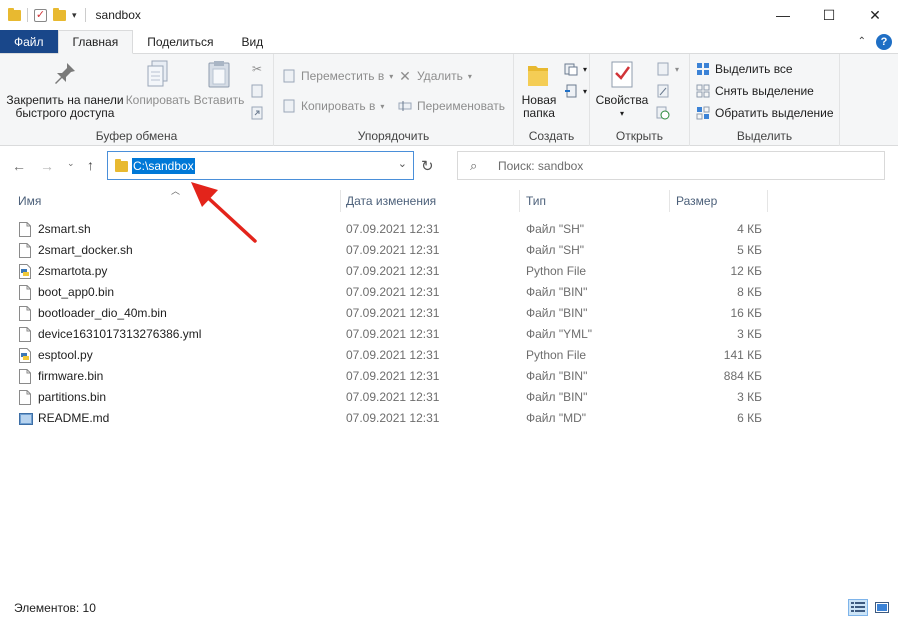  Describe the element at coordinates (405, 75) in the screenshot. I see `delete-x-icon: ✕` at that location.